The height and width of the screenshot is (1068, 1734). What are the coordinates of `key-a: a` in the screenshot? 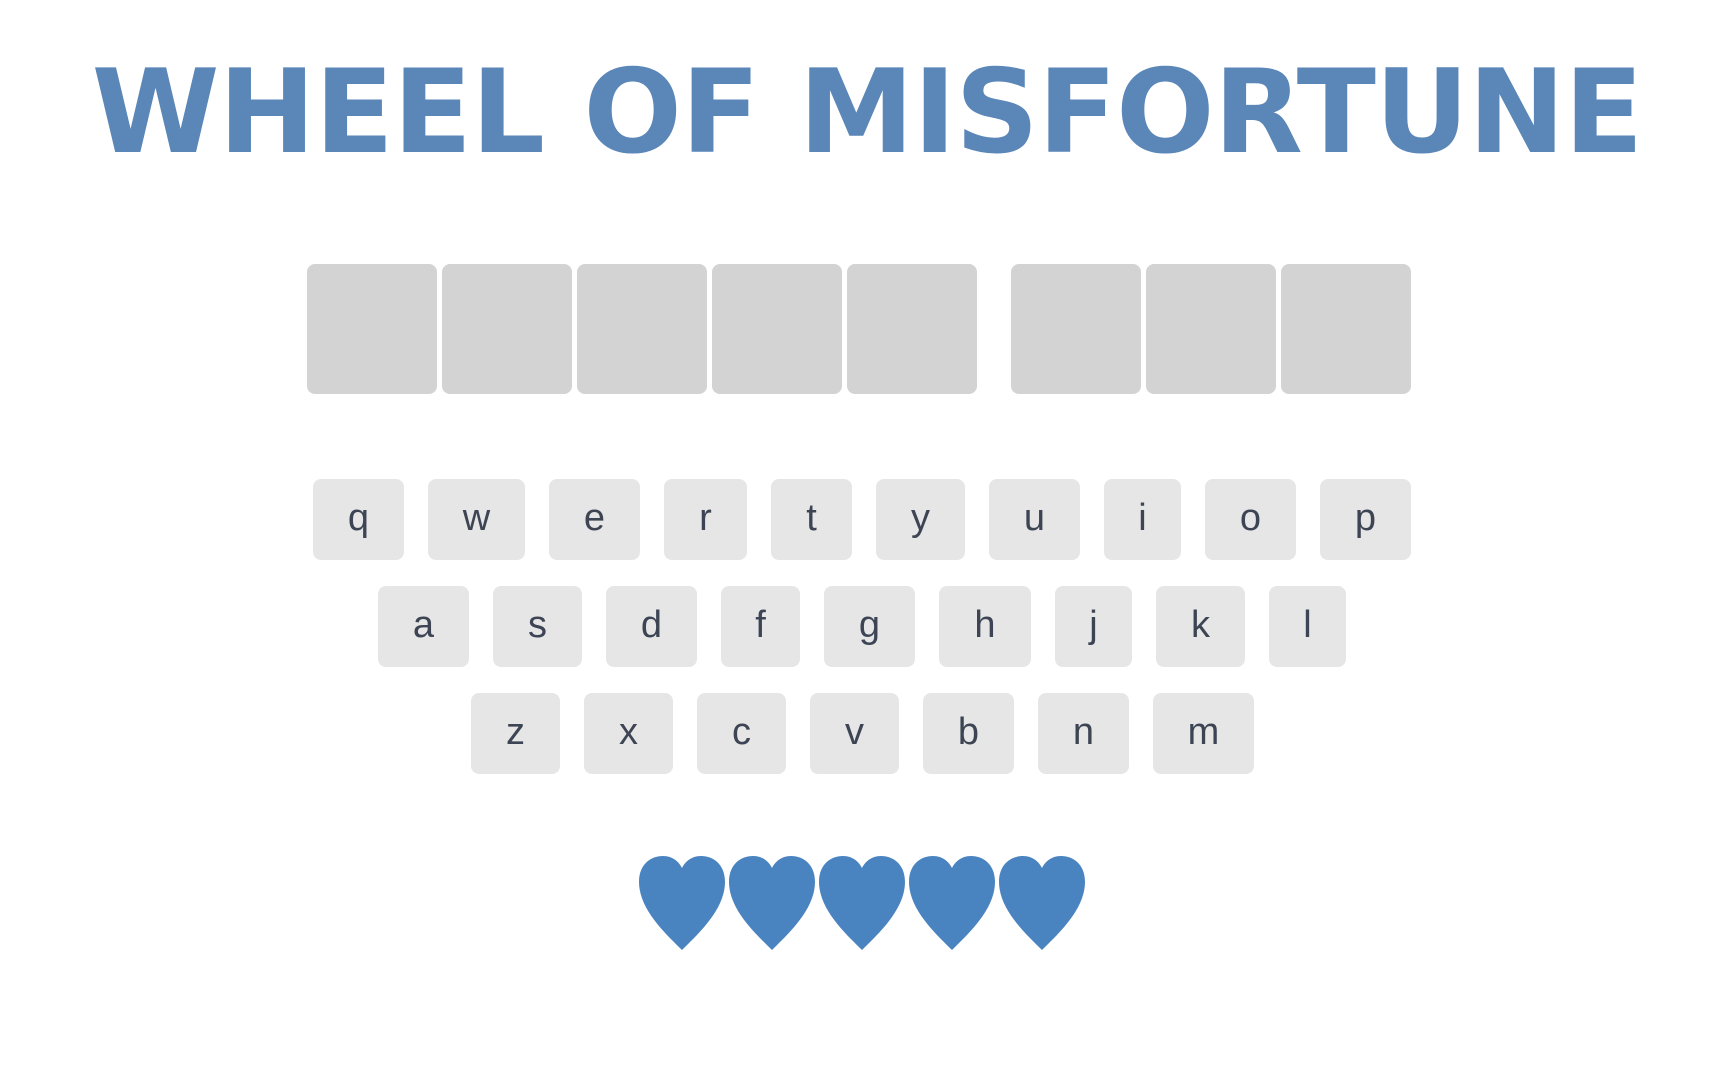 It's located at (423, 626).